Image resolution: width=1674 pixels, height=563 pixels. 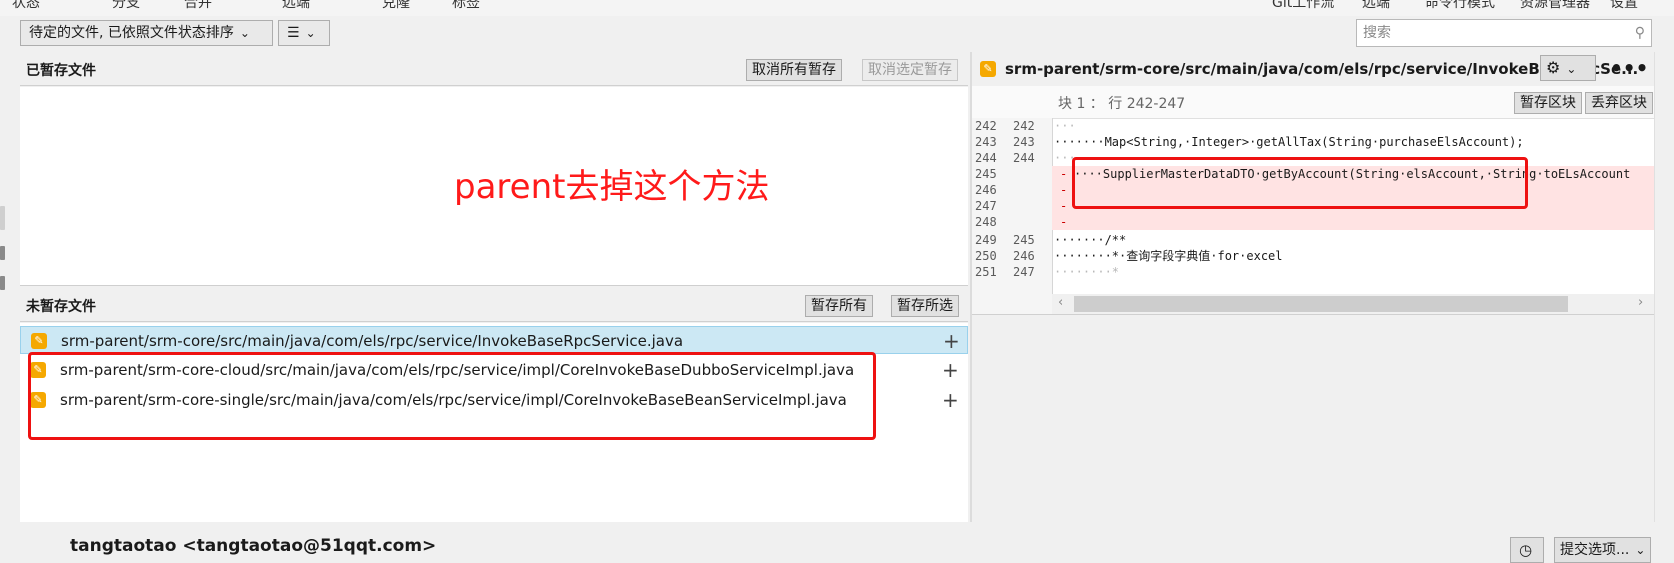 What do you see at coordinates (61, 71) in the screenshot?
I see `staged-title: 已暂存文件` at bounding box center [61, 71].